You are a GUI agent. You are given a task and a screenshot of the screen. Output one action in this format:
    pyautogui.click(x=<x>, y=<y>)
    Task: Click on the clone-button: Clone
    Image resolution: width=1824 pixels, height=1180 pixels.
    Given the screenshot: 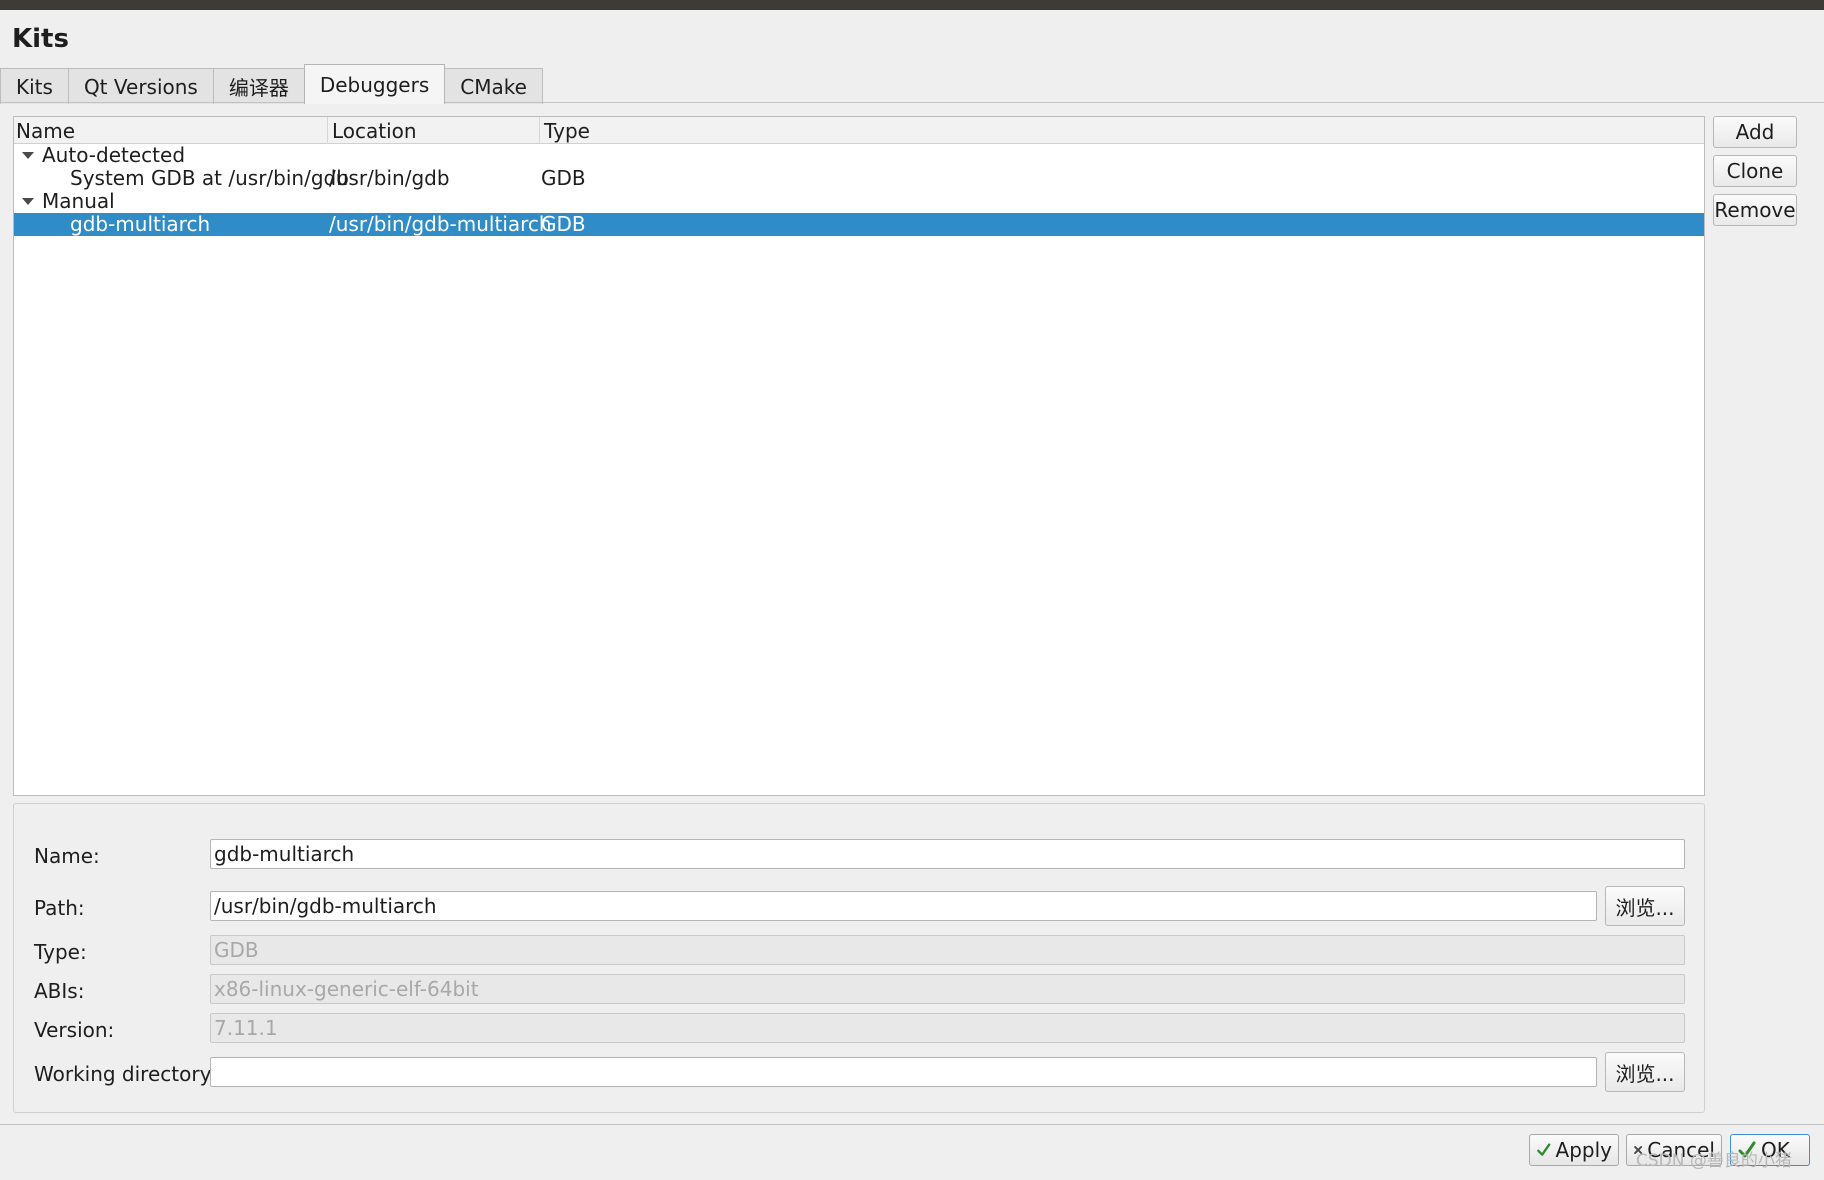 What is the action you would take?
    pyautogui.click(x=1755, y=171)
    